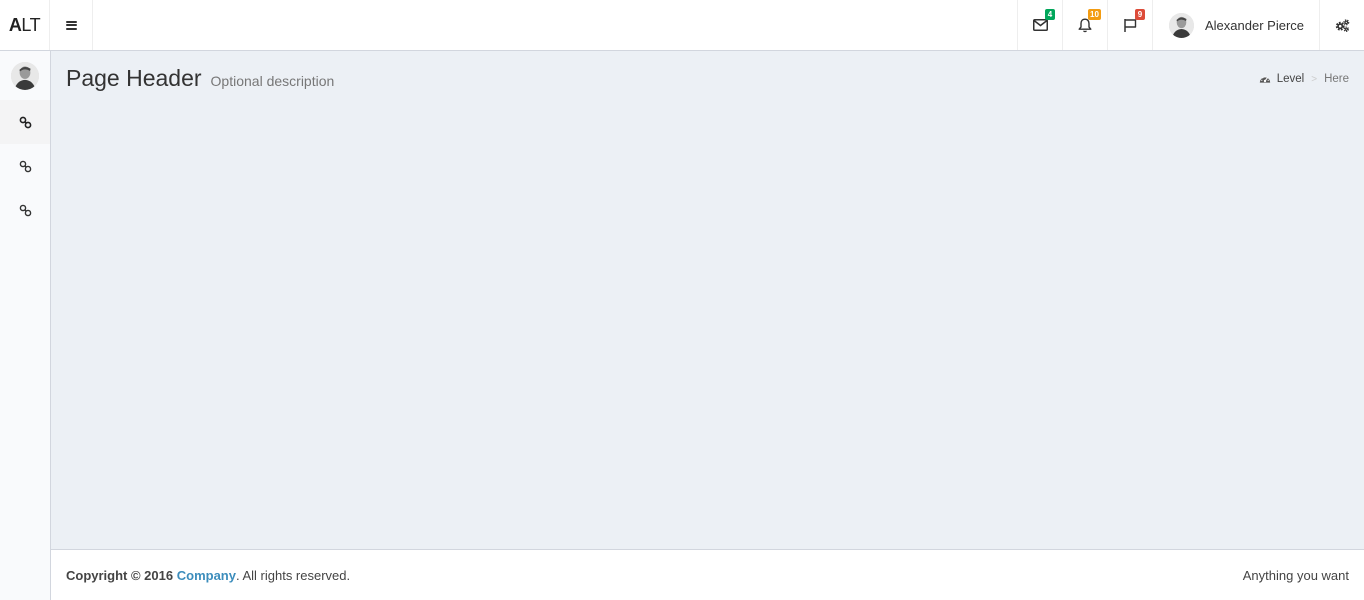 This screenshot has height=600, width=1364. Describe the element at coordinates (1254, 25) in the screenshot. I see `user-name: Alexander Pierce` at that location.